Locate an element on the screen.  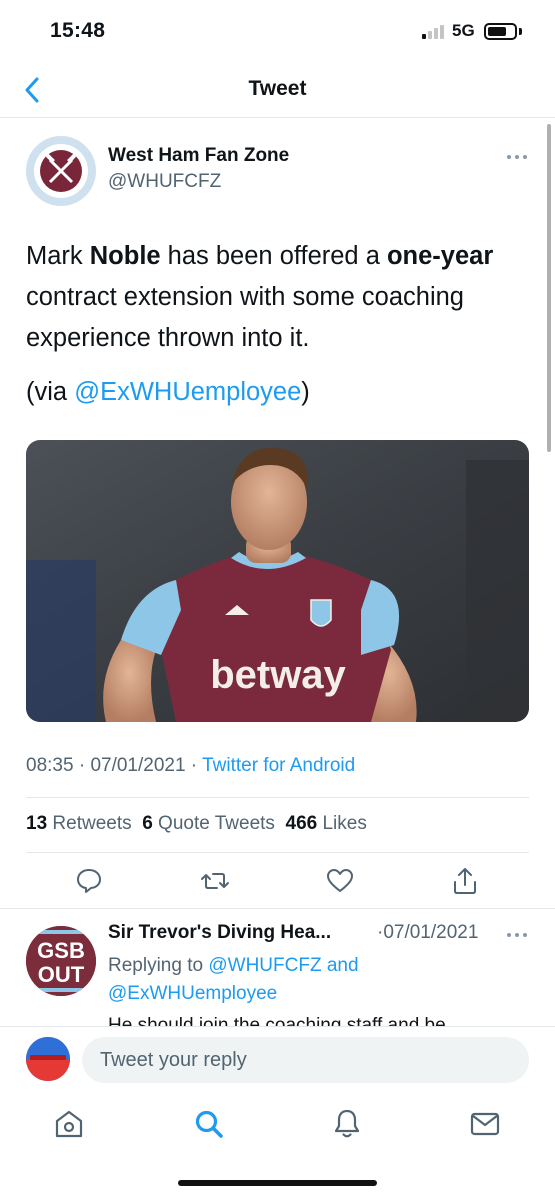
replying-to: Replying to @WHUFCFZ and @ExWHUemployee is located at coordinates (308, 980).